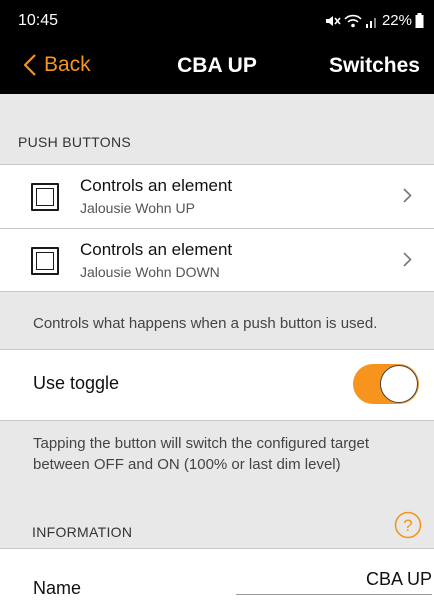 This screenshot has height=600, width=434. I want to click on push-buttons-header: PUSH BUTTONS, so click(75, 142).